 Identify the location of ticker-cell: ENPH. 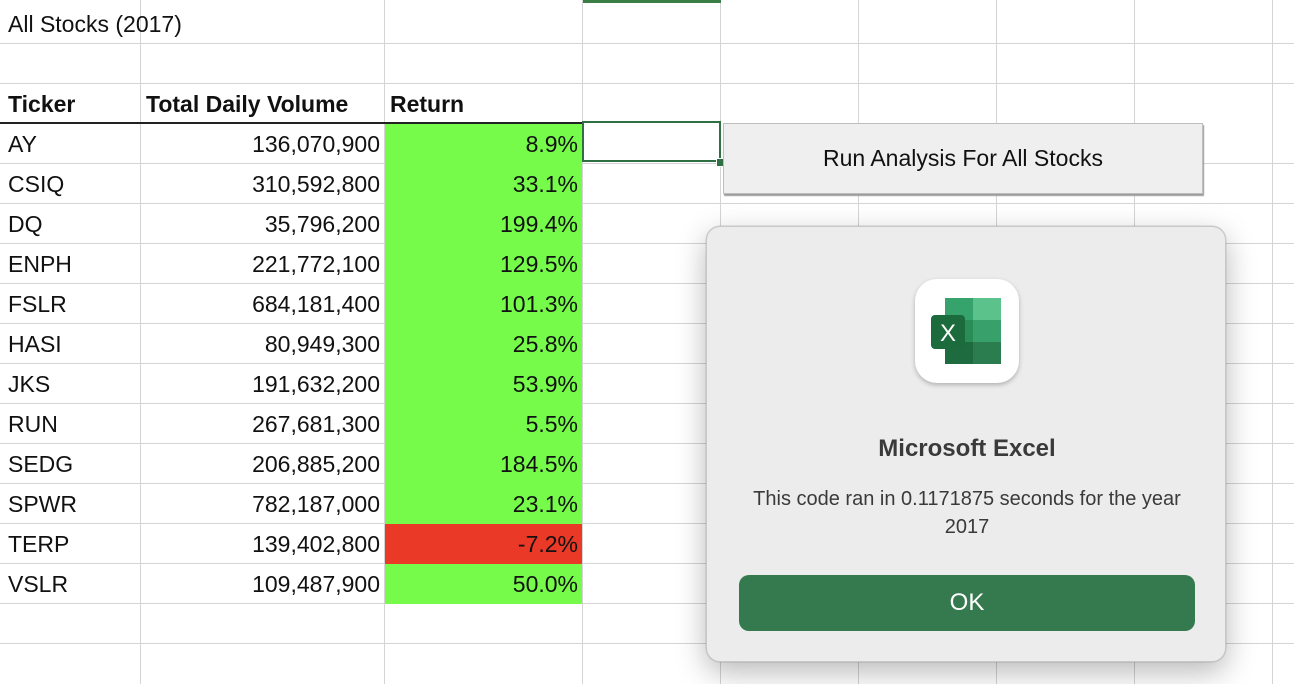
(40, 264).